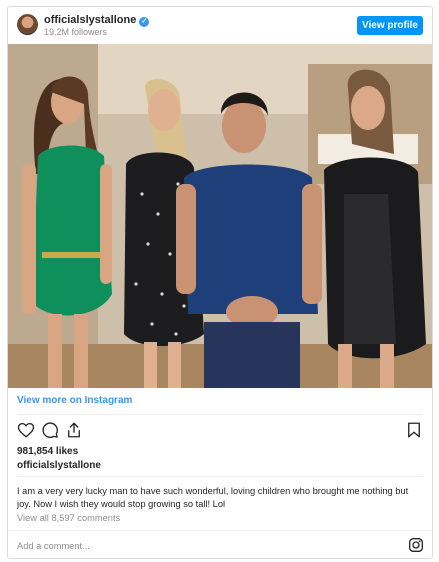  What do you see at coordinates (90, 20) in the screenshot?
I see `username: officialslystallone` at bounding box center [90, 20].